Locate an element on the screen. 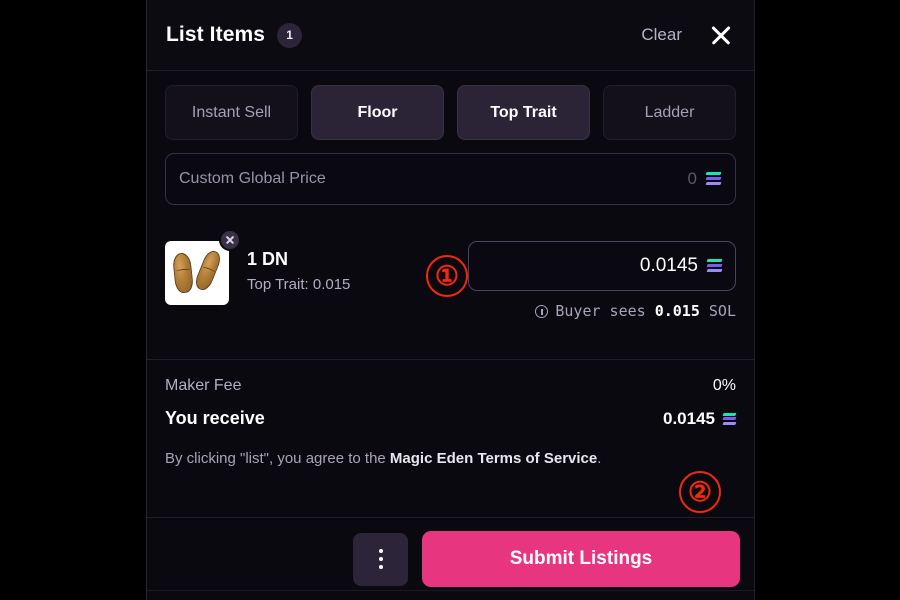  maker-fee-row: Maker Fee 0% is located at coordinates (450, 386).